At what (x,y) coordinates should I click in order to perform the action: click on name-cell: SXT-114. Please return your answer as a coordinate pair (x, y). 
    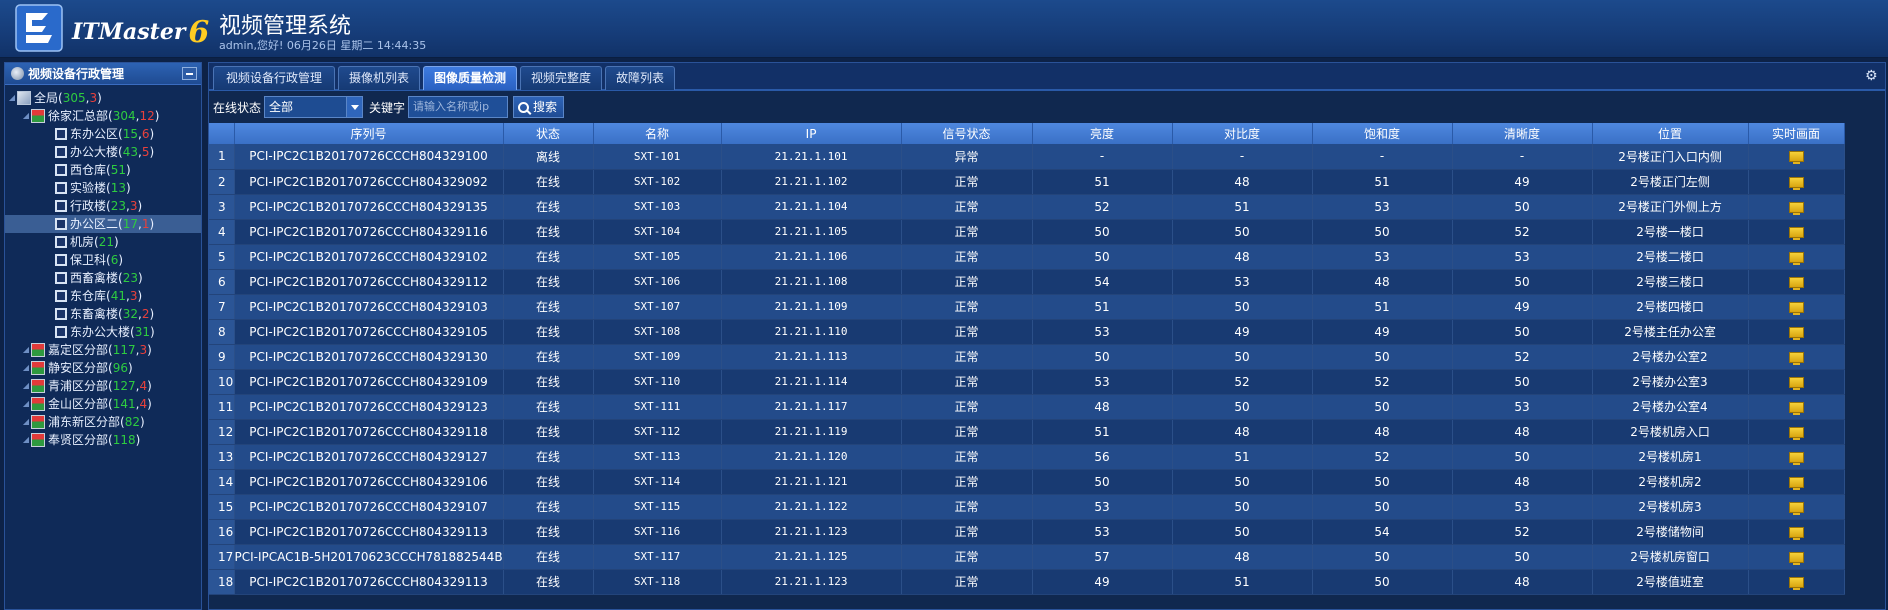
    Looking at the image, I should click on (657, 482).